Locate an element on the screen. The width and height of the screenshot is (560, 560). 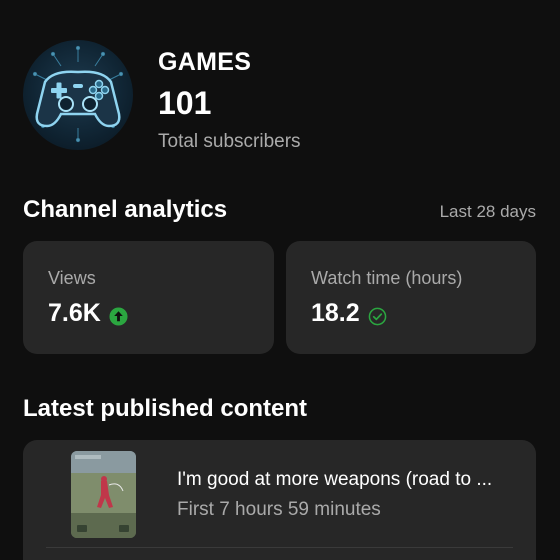
views-label: Views is located at coordinates (72, 278).